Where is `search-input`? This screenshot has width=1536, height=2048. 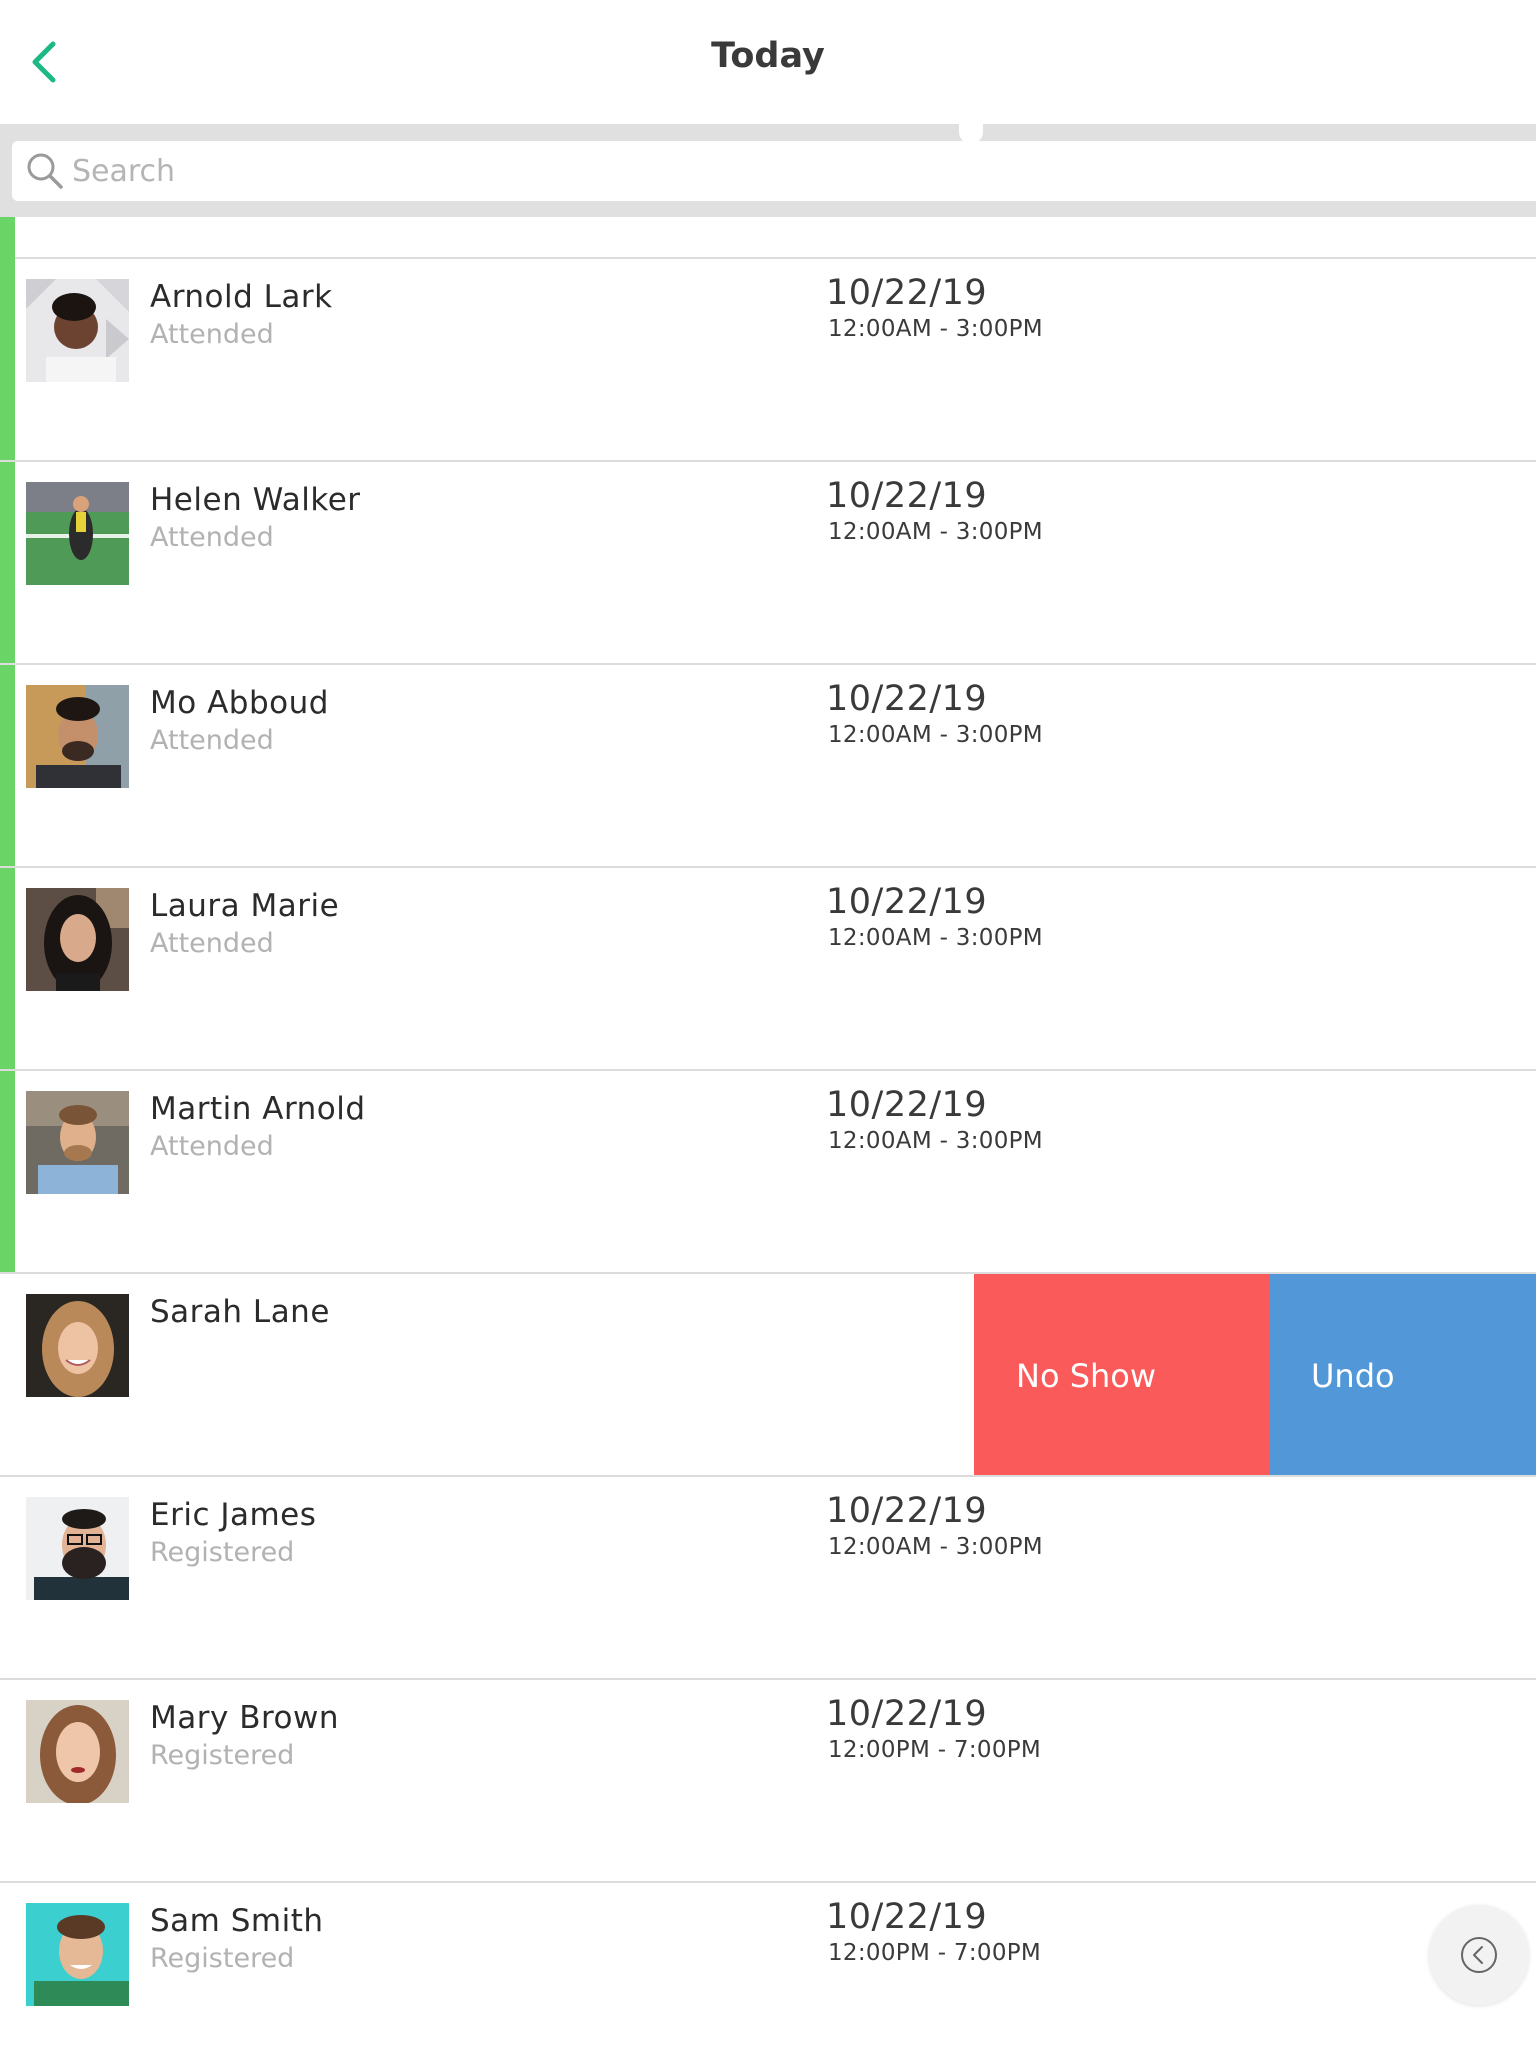 search-input is located at coordinates (772, 171).